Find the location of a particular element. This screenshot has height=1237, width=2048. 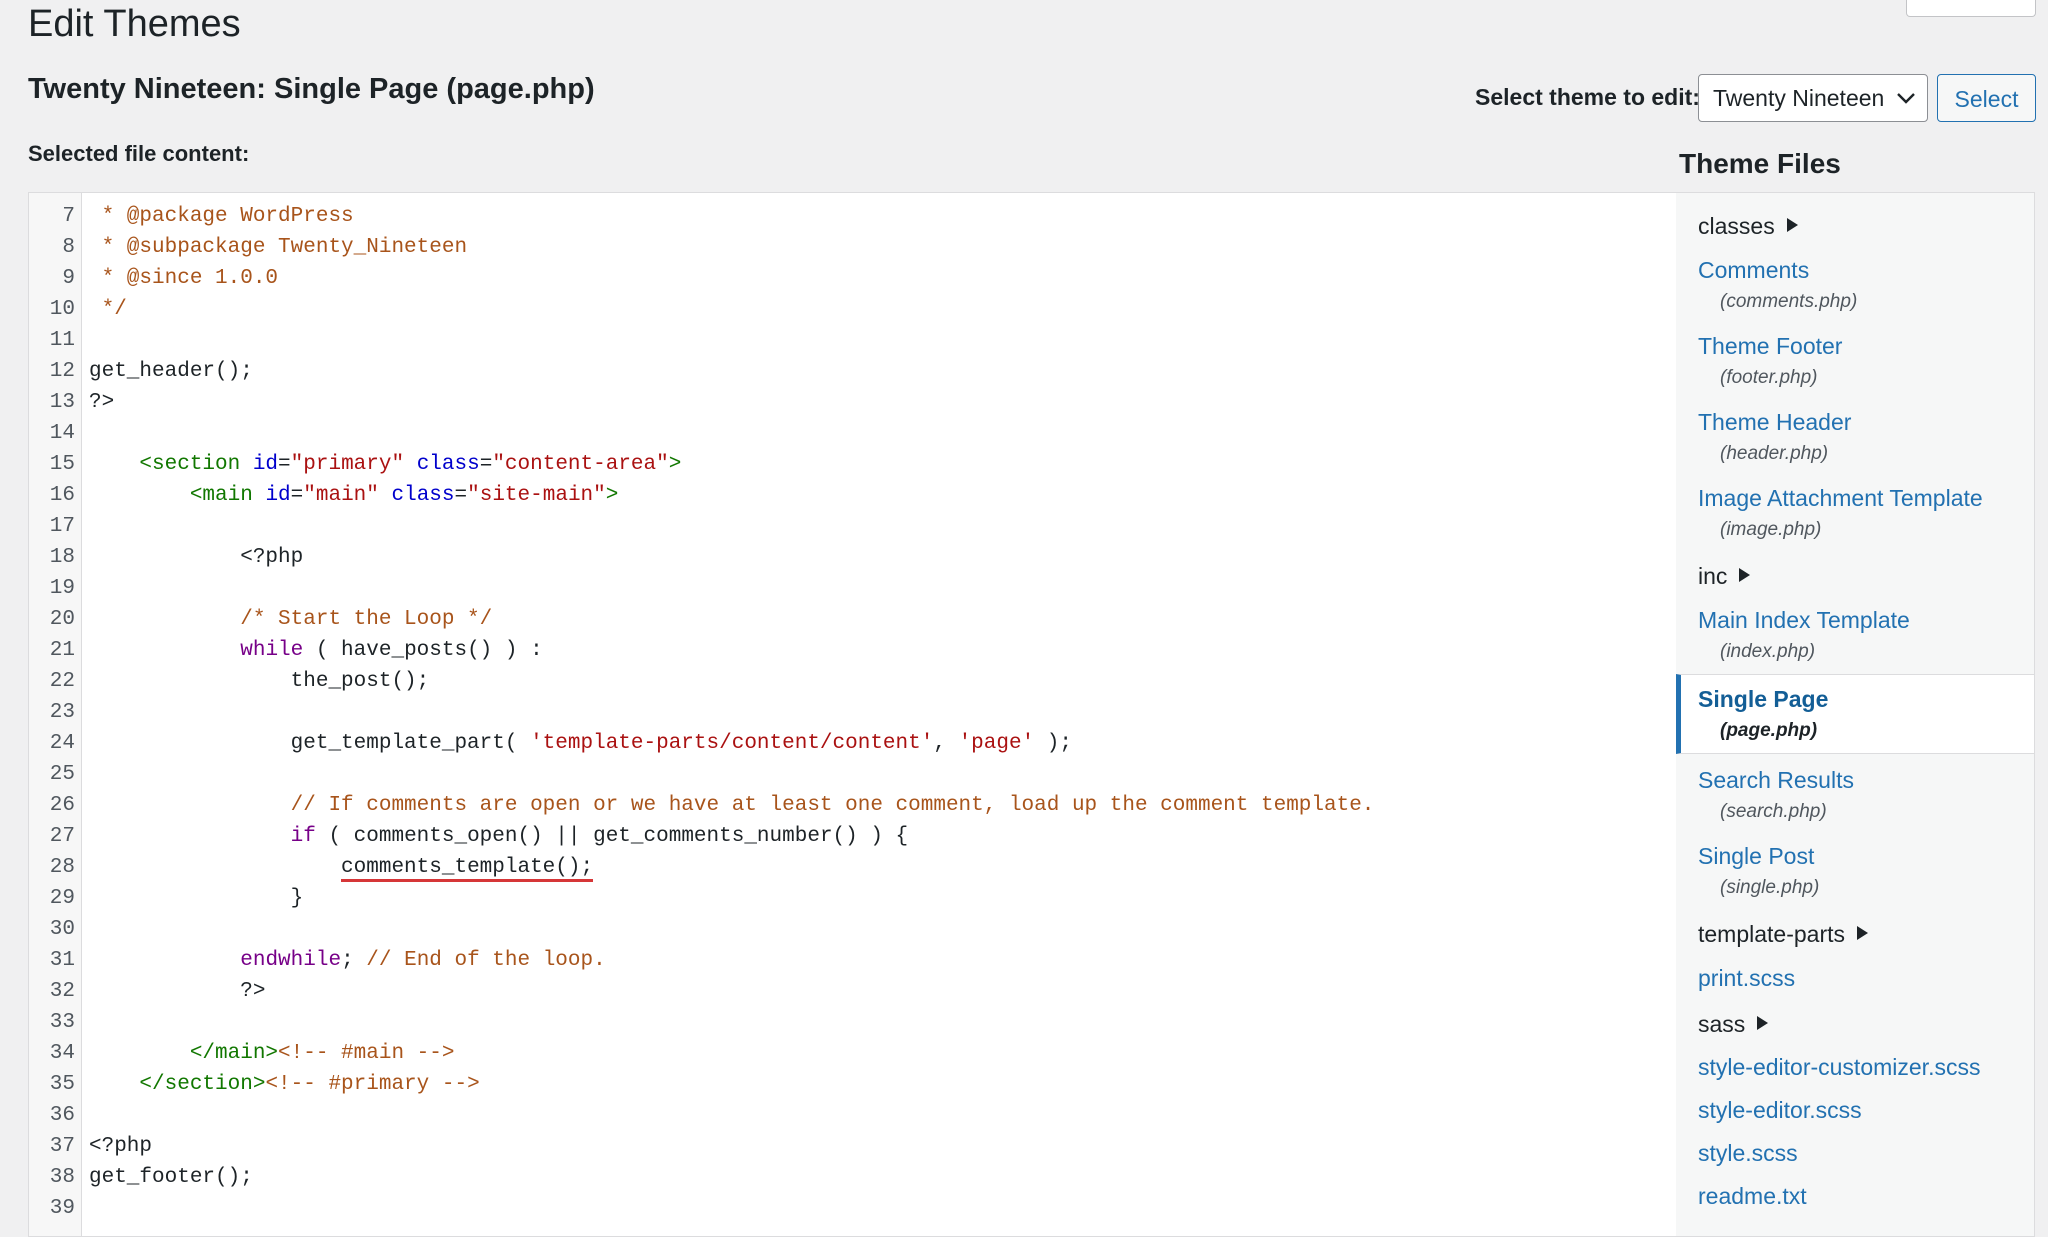

code-text: * @subpackage Twenty_Nineteen is located at coordinates (278, 247).